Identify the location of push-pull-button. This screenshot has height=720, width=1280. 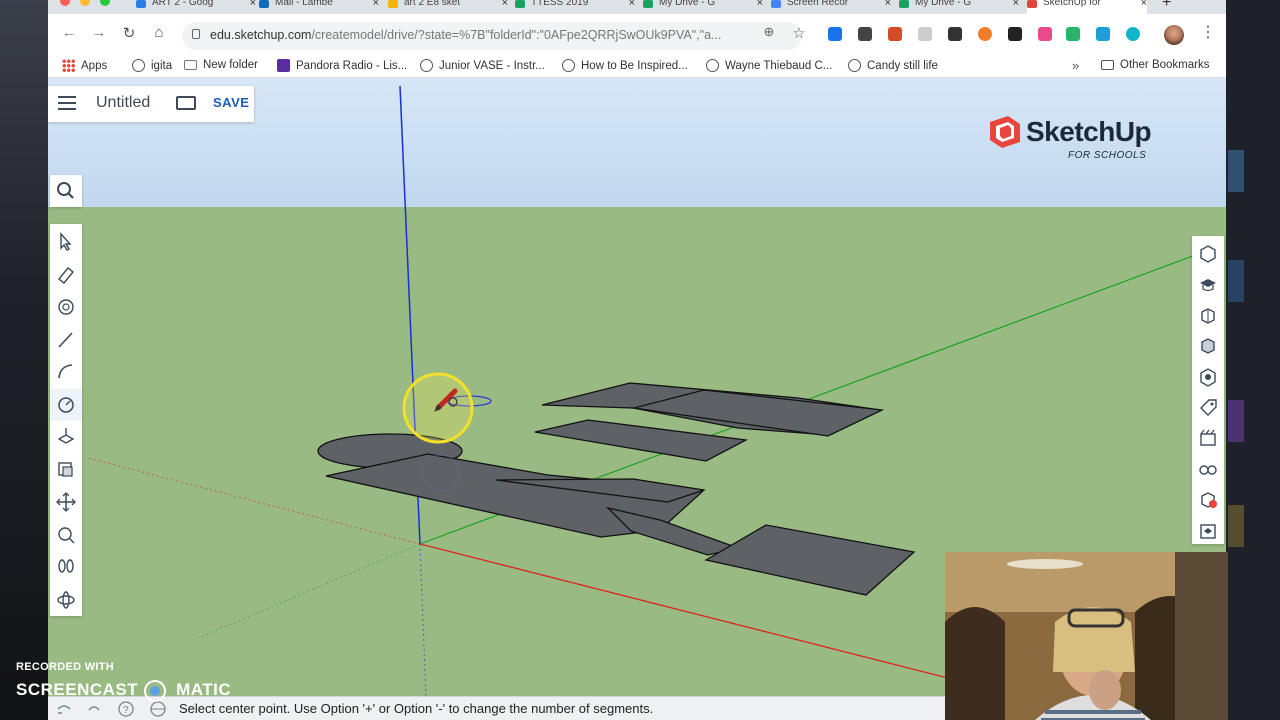
(66, 437).